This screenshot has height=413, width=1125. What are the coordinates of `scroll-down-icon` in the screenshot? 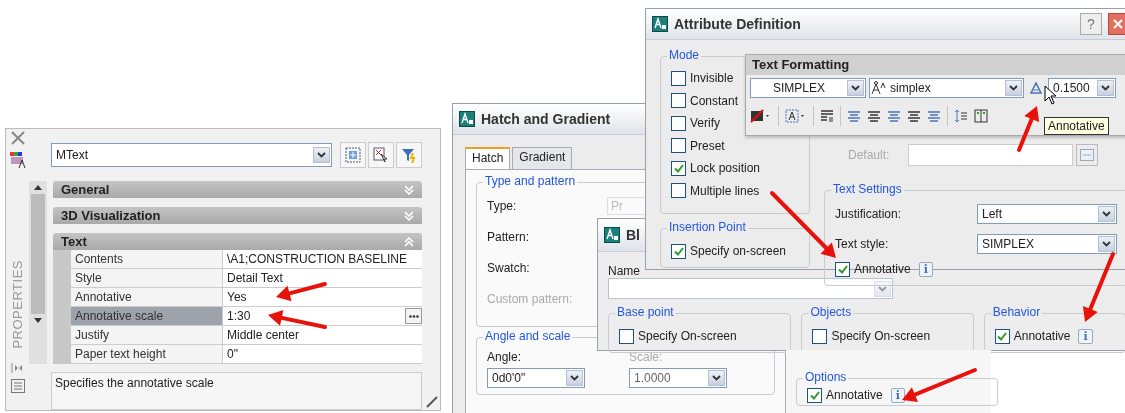 It's located at (38, 320).